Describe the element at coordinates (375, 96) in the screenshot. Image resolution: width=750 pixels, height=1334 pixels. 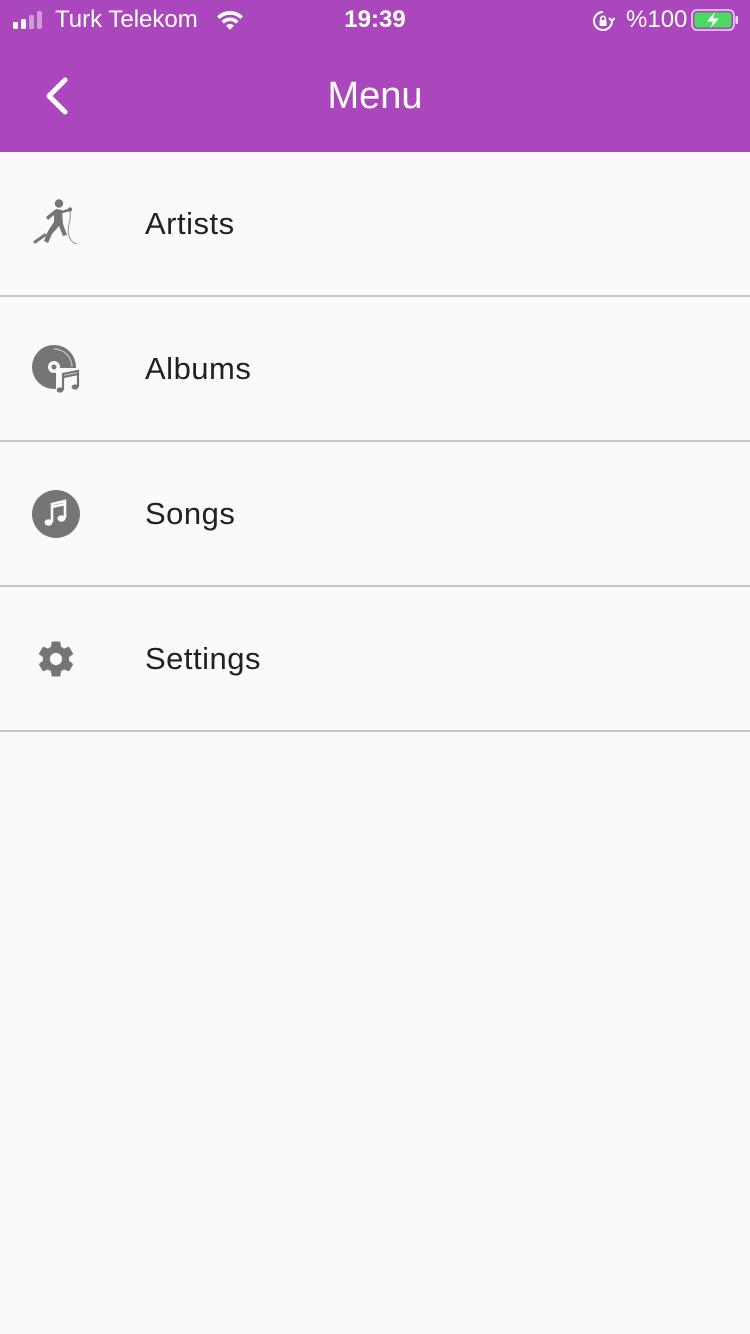
I see `page-title: Menu` at that location.